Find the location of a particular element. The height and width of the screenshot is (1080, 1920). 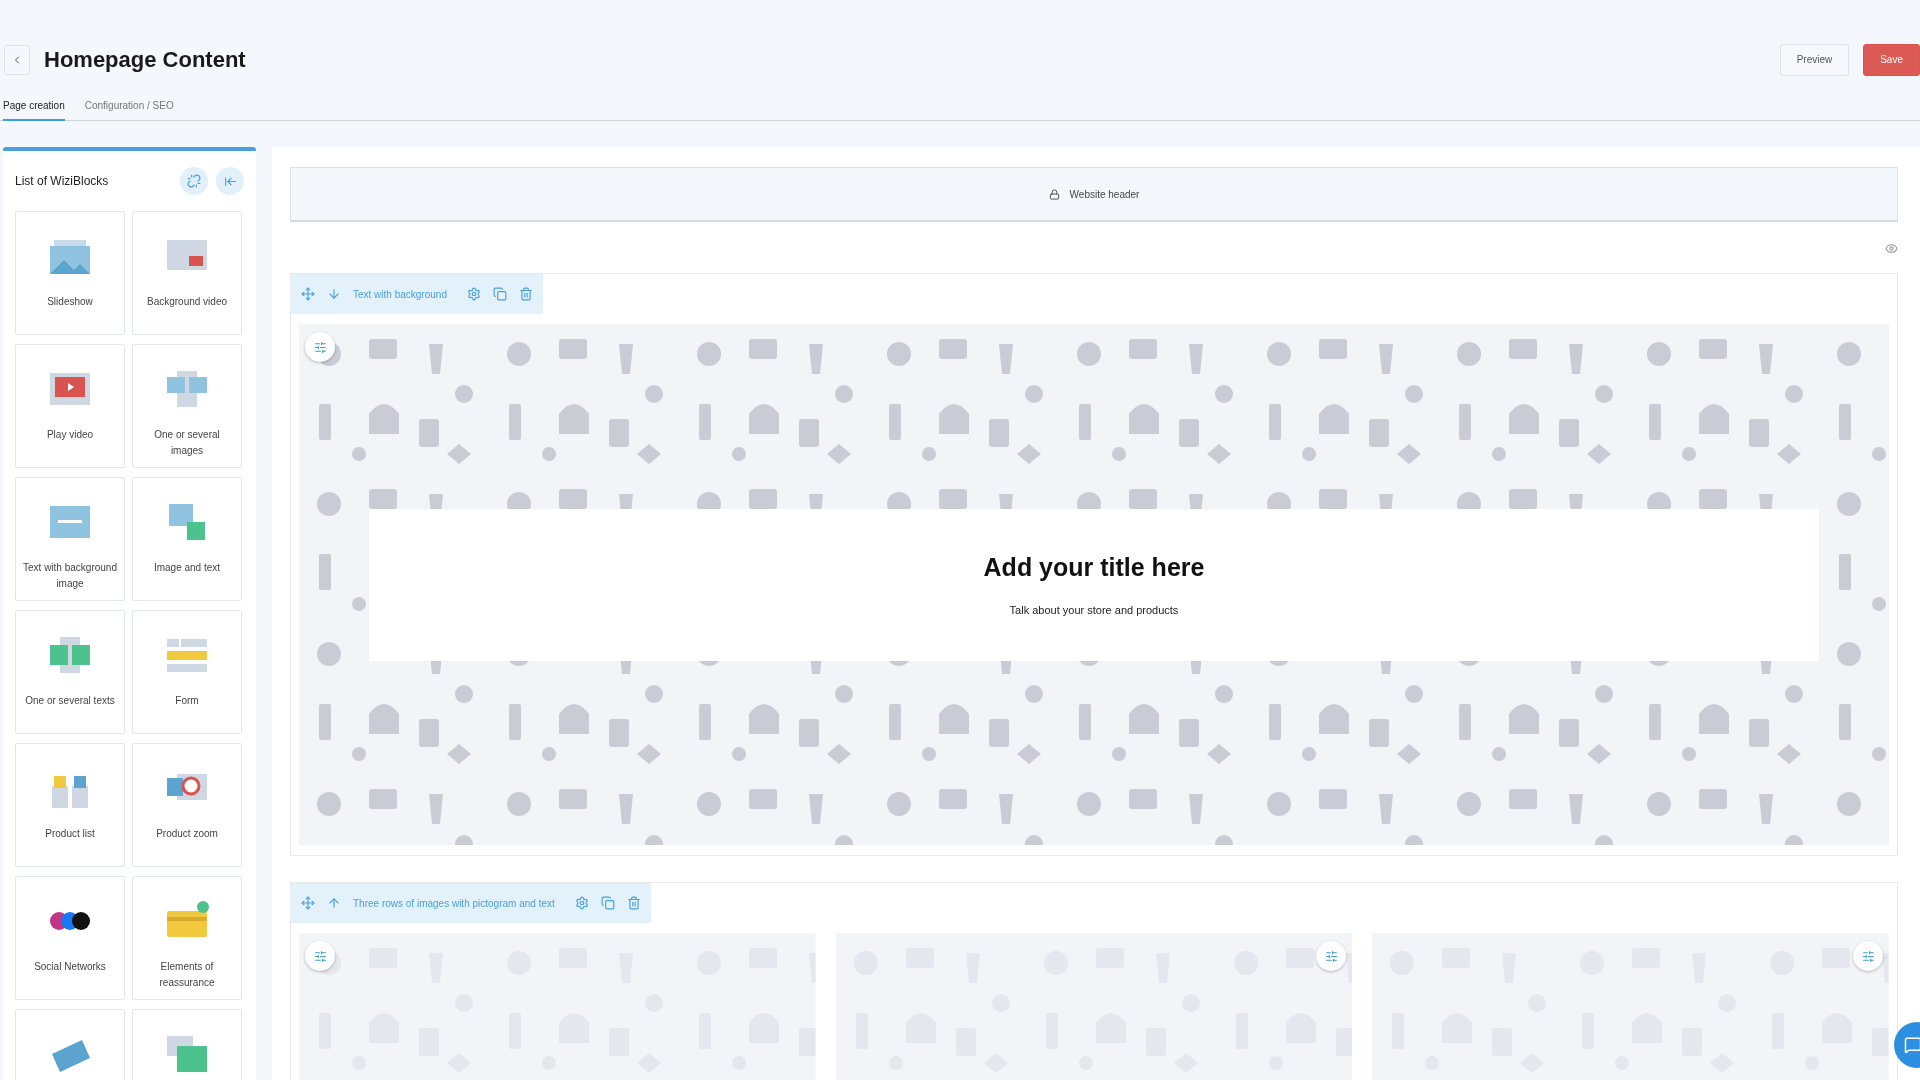

block-name: Text with background is located at coordinates (400, 294).